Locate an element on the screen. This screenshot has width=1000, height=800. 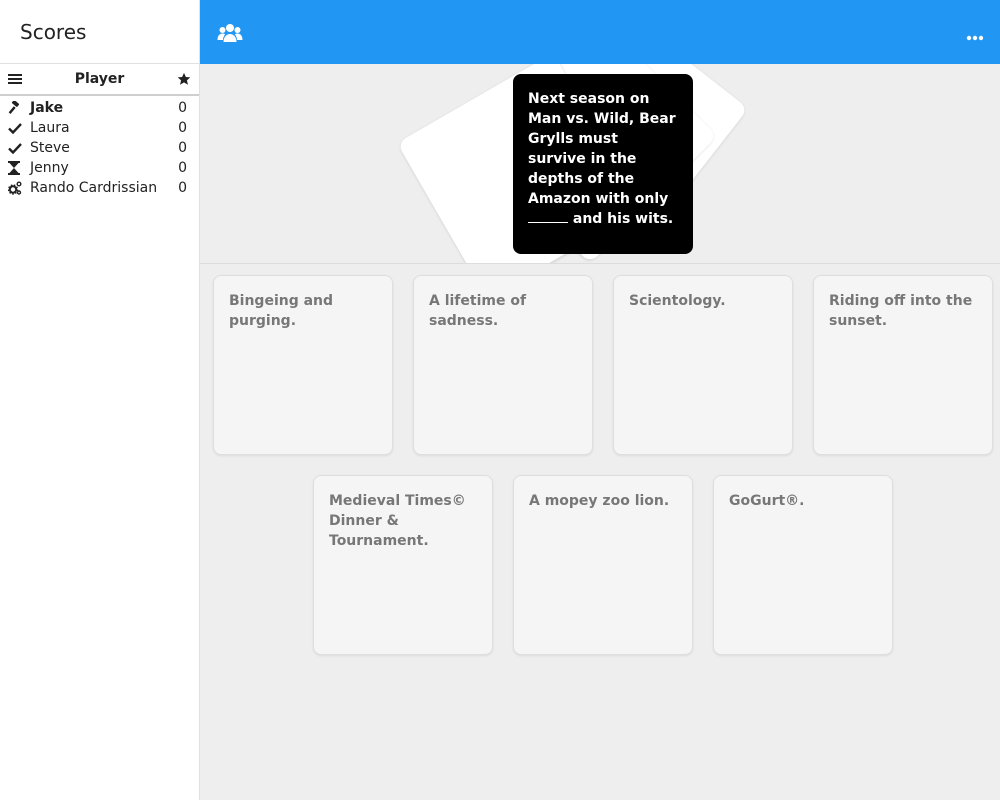
white-card-text: A lifetime of sadness. is located at coordinates (478, 311).